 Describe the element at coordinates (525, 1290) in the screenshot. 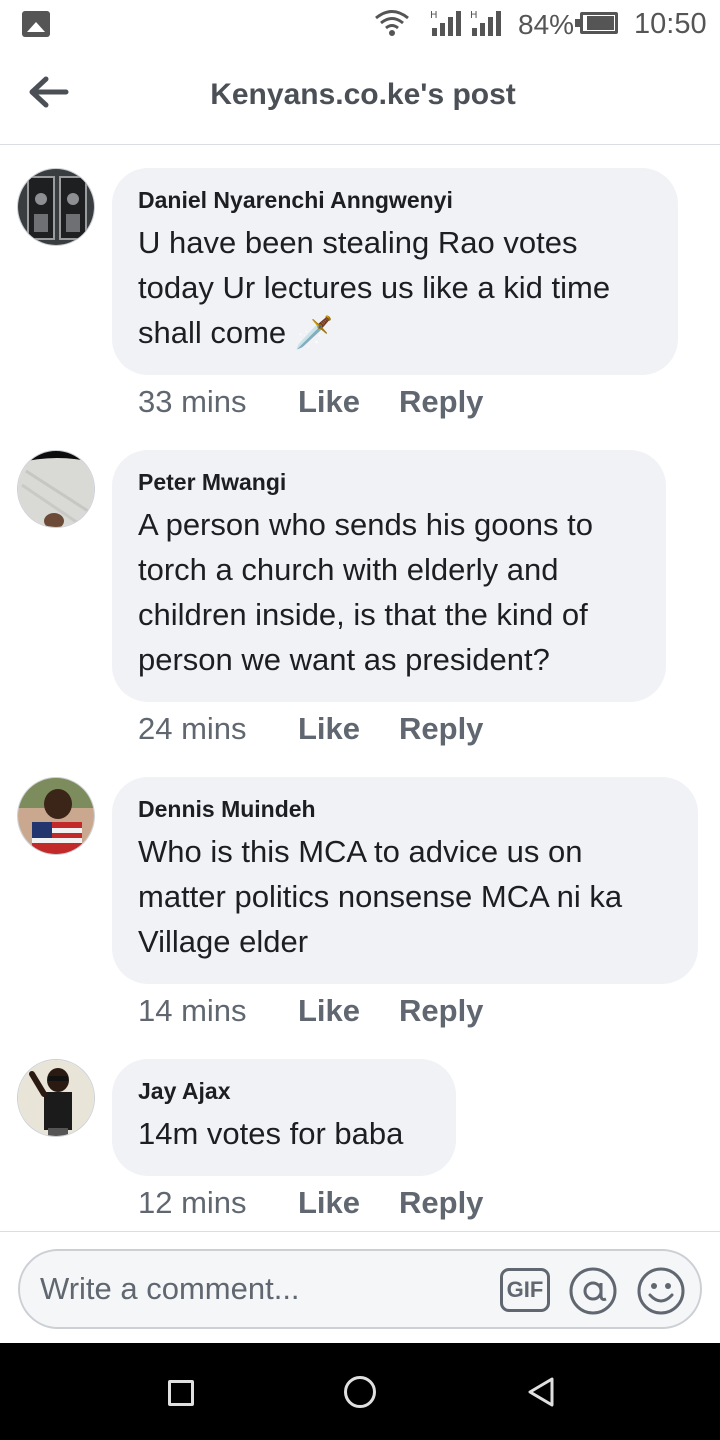

I see `gif-icon: GIF` at that location.